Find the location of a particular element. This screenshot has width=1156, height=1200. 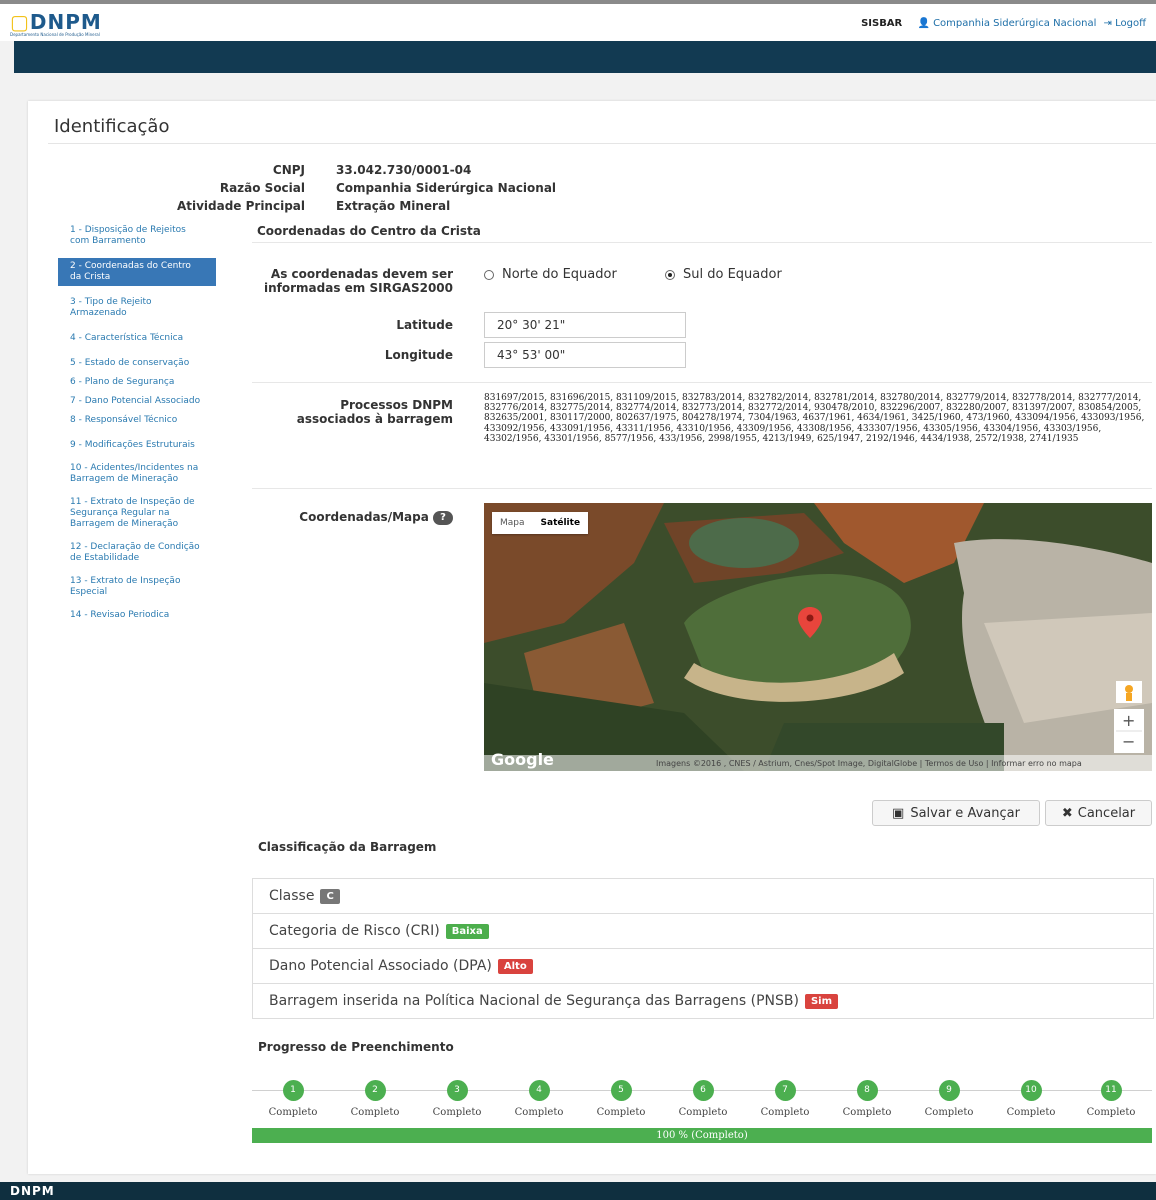

sidebar-item-extrato-especial: 13 - Extrato de Inspeção Especial is located at coordinates (137, 587).